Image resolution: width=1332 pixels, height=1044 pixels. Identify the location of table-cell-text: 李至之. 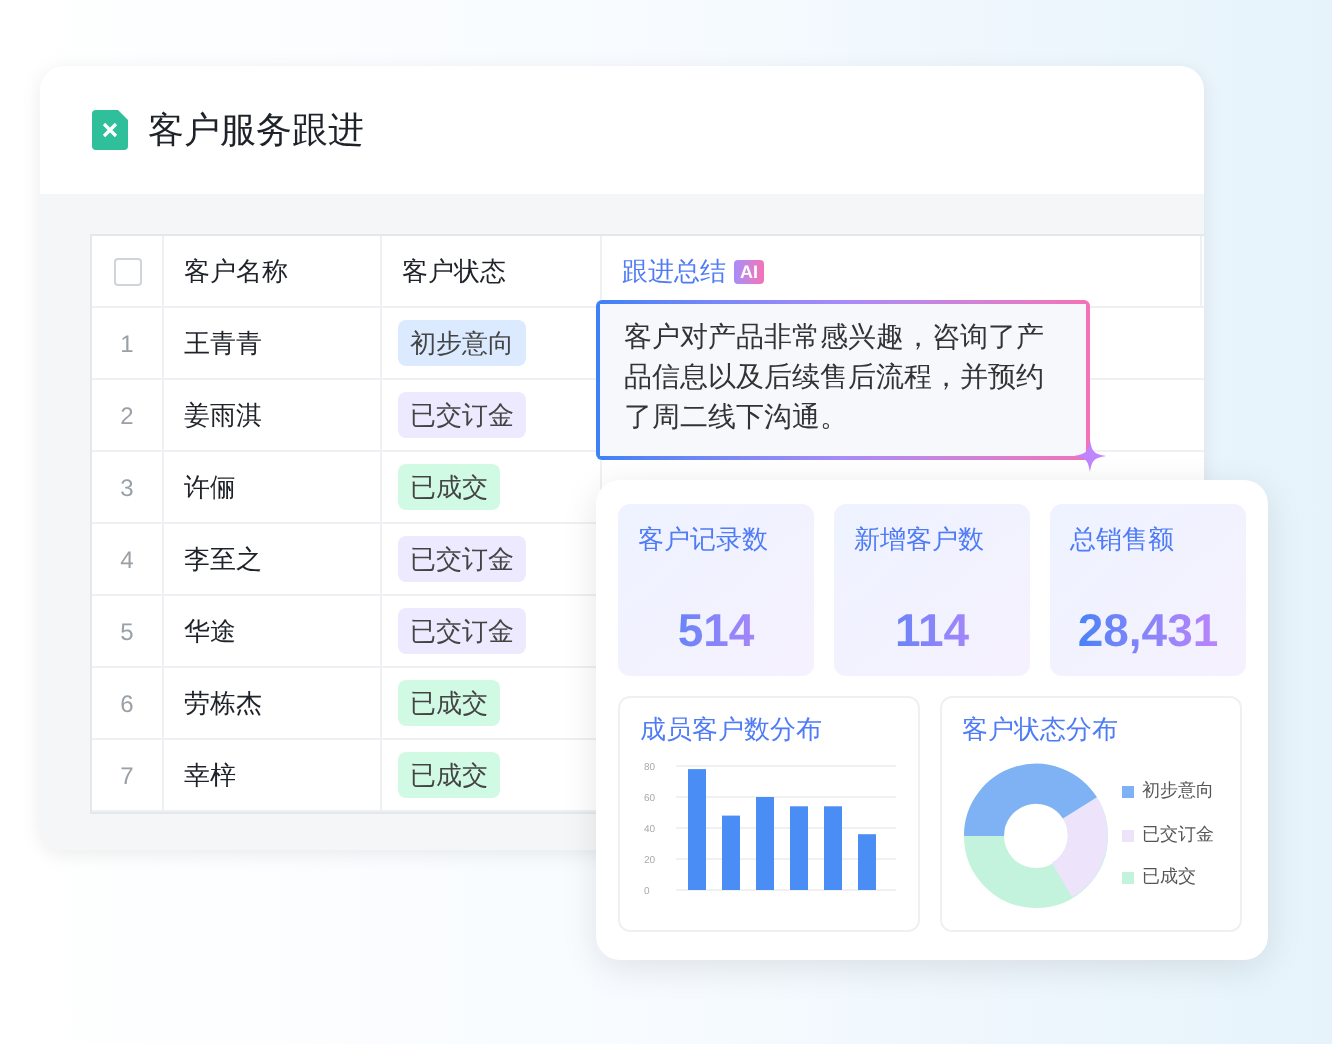
(223, 559).